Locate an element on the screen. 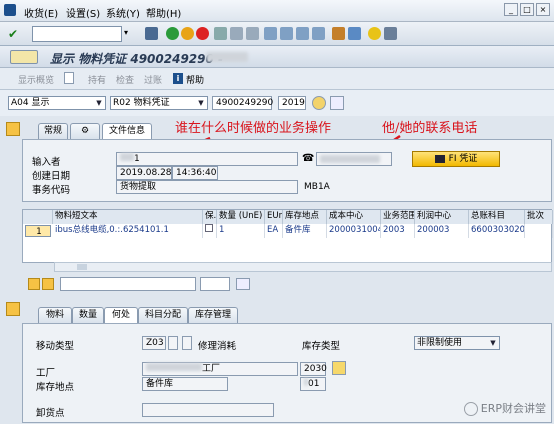  select-all-icon is located at coordinates (34, 284).